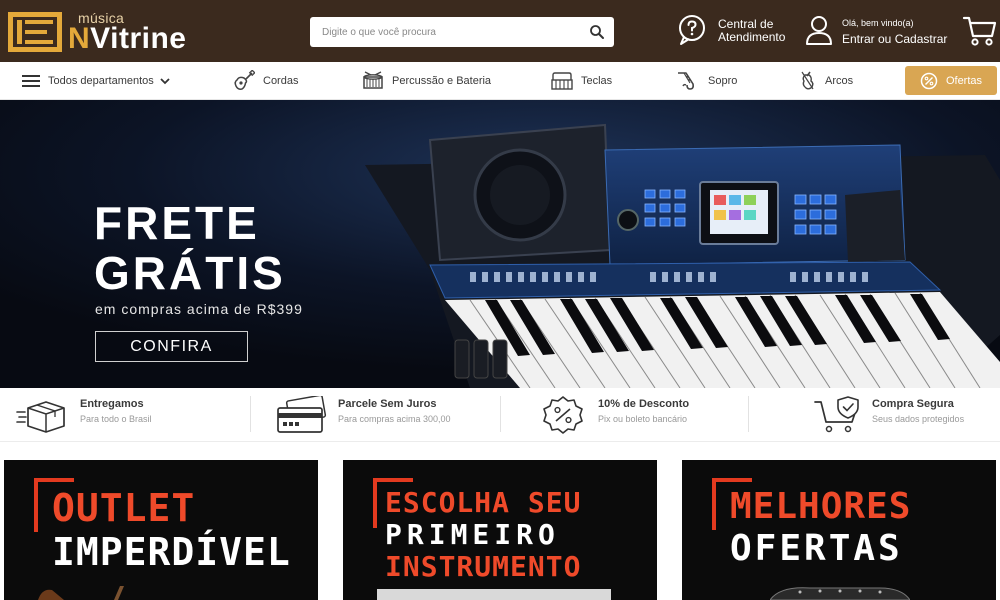  Describe the element at coordinates (597, 81) in the screenshot. I see `nav-item-teclas-label: Teclas` at that location.